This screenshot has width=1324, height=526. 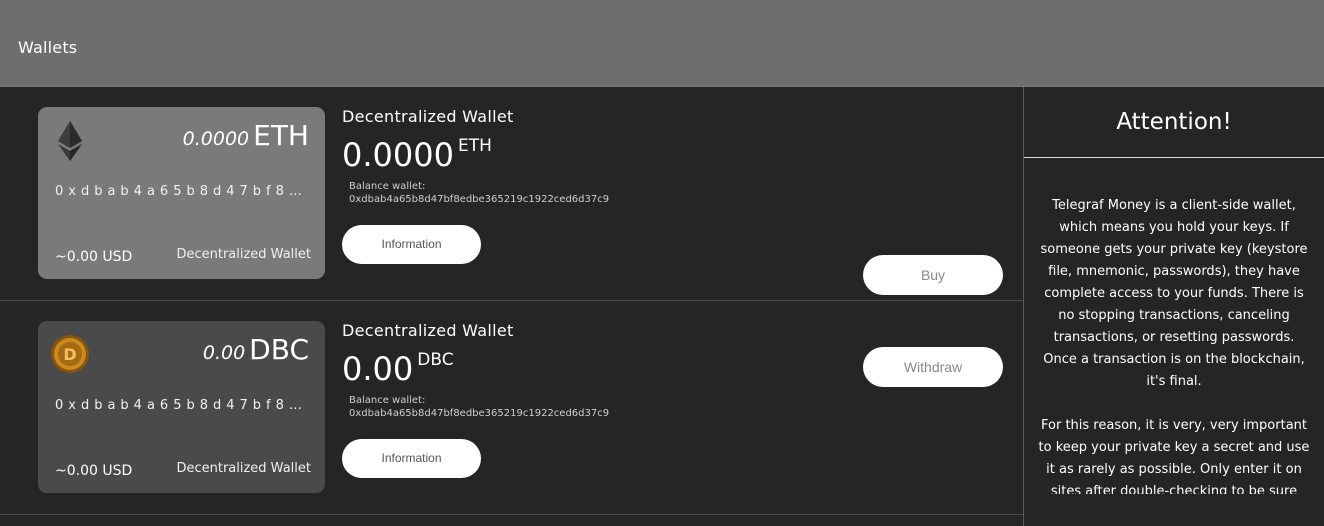 What do you see at coordinates (48, 47) in the screenshot?
I see `page-title: Wallets` at bounding box center [48, 47].